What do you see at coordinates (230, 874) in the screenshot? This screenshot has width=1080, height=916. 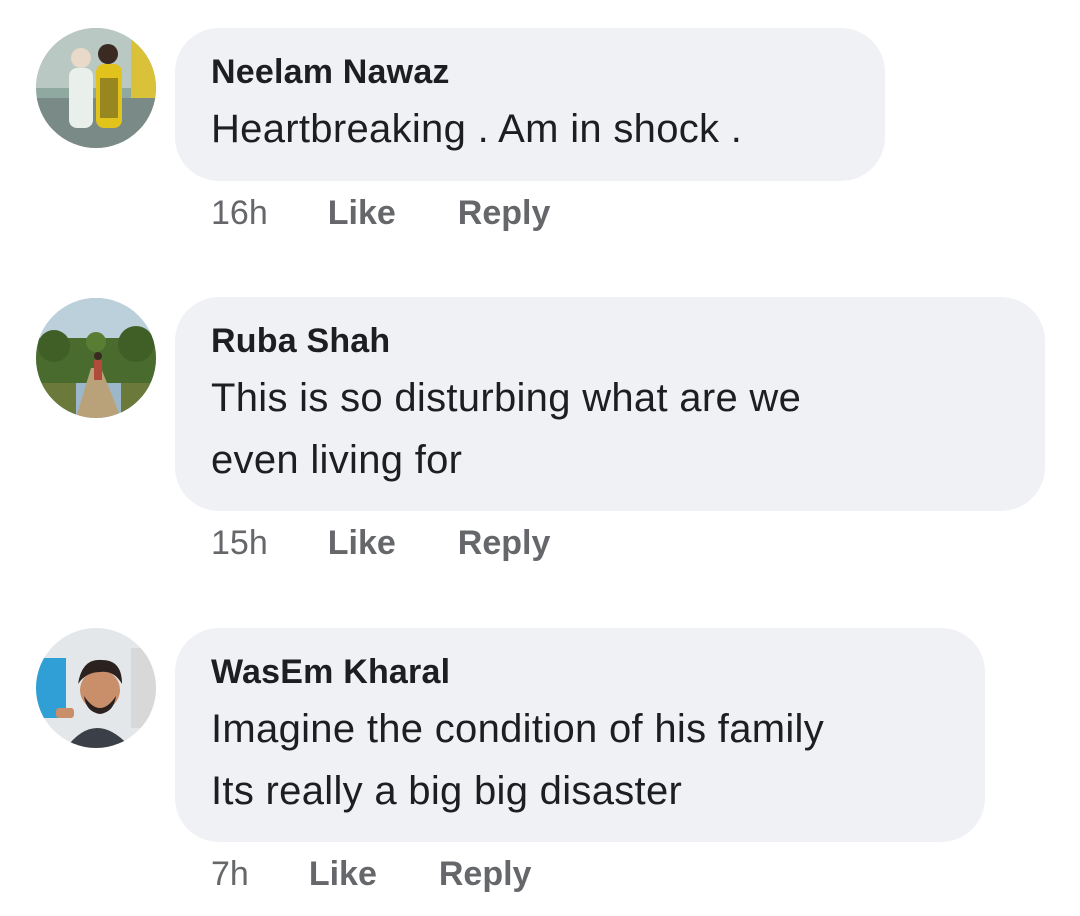 I see `comment-timestamp: 7h` at bounding box center [230, 874].